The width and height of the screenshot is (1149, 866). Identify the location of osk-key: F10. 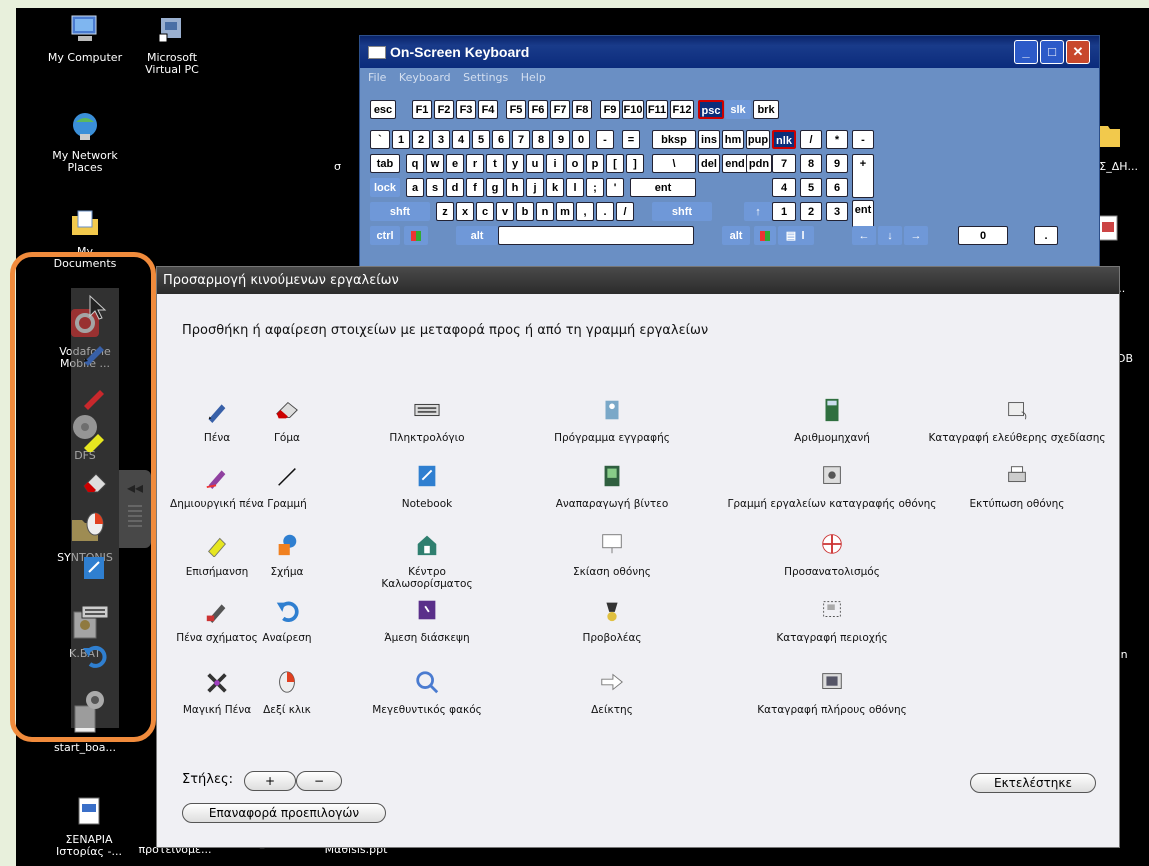
(633, 109).